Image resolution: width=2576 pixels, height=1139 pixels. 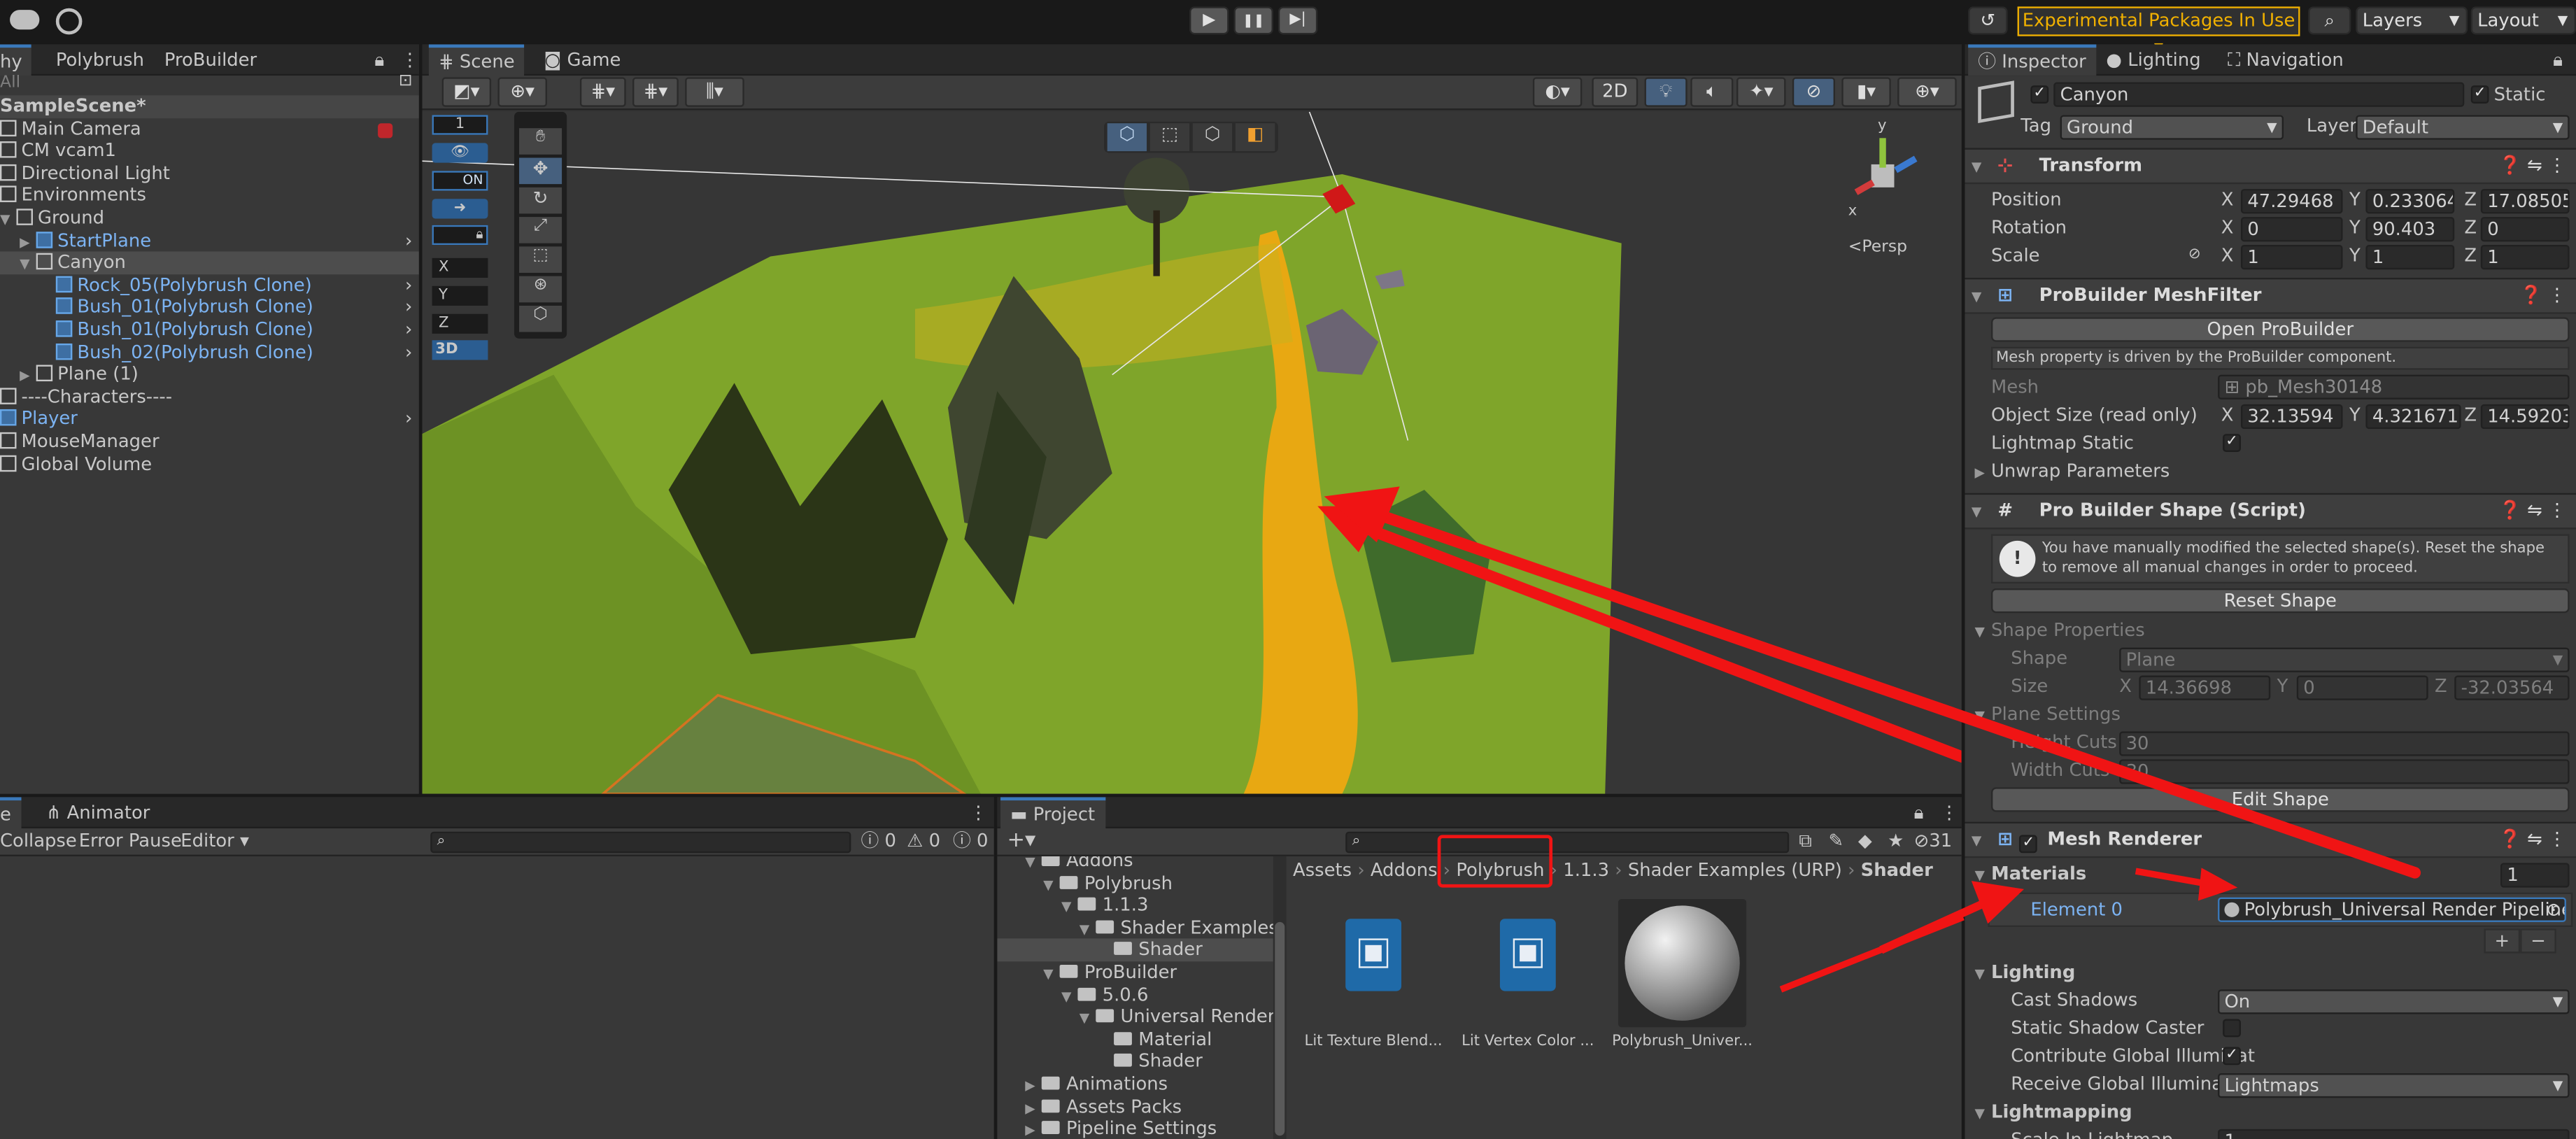 What do you see at coordinates (2158, 31) in the screenshot?
I see `experimental-packages-badge: Experimental Packages In Use ▾` at bounding box center [2158, 31].